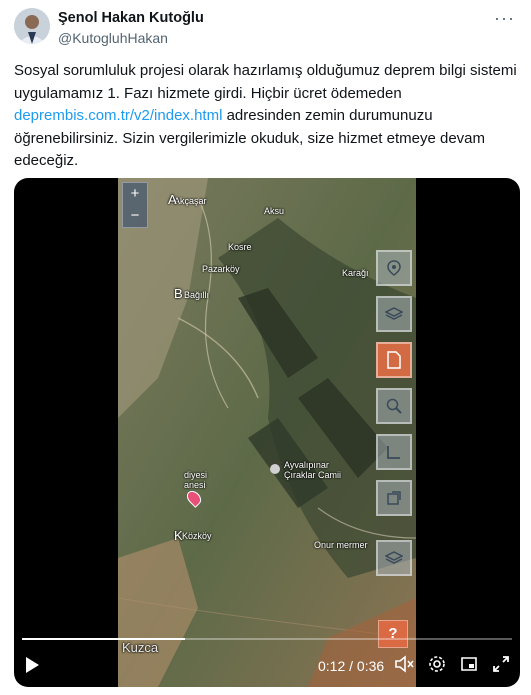 The image size is (531, 695). Describe the element at coordinates (394, 406) in the screenshot. I see `search-icon` at that location.